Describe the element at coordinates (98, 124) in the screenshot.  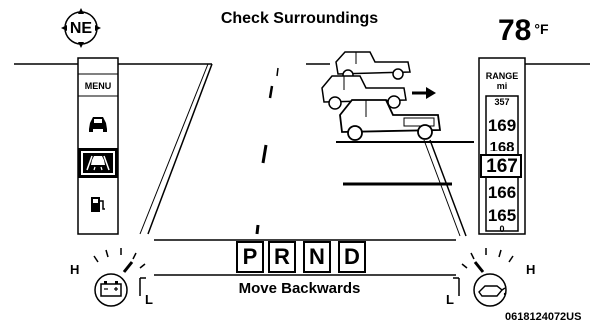
I see `car-icon` at that location.